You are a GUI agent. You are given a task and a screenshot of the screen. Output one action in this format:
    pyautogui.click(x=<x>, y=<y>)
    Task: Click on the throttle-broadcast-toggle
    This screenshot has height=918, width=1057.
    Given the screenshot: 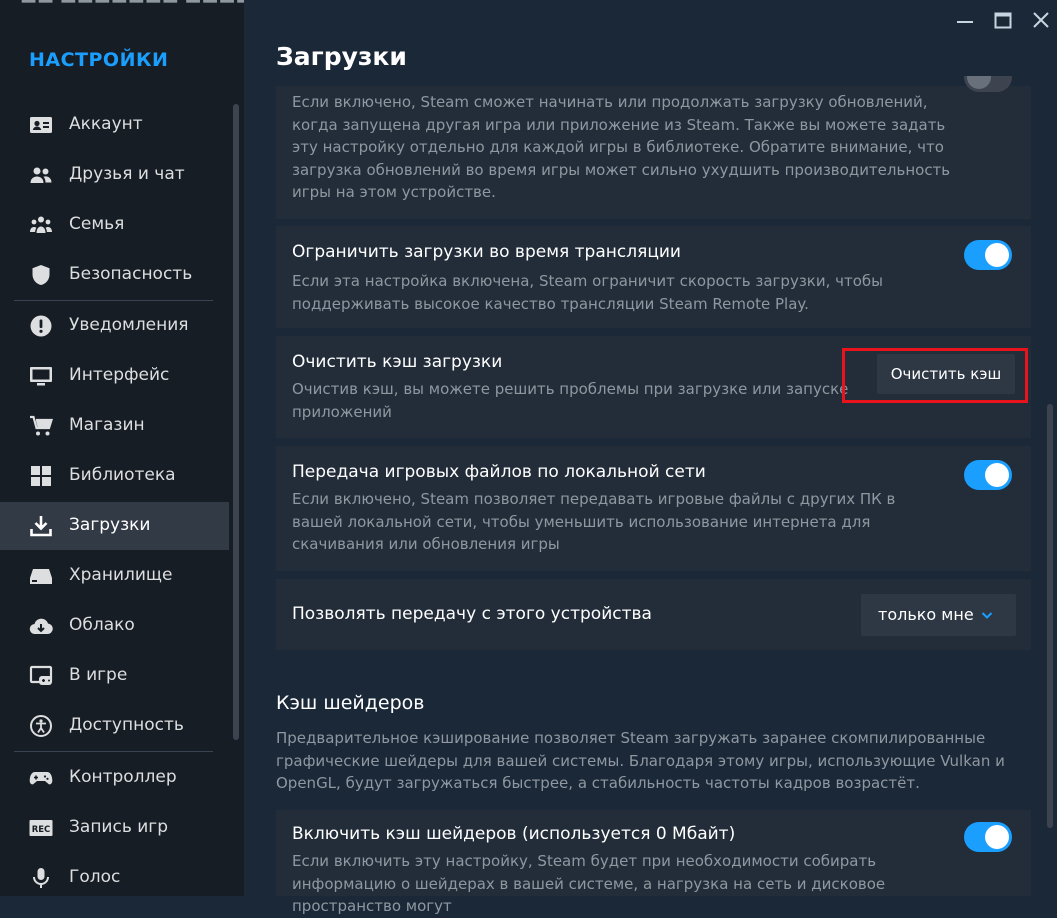 What is the action you would take?
    pyautogui.click(x=988, y=255)
    